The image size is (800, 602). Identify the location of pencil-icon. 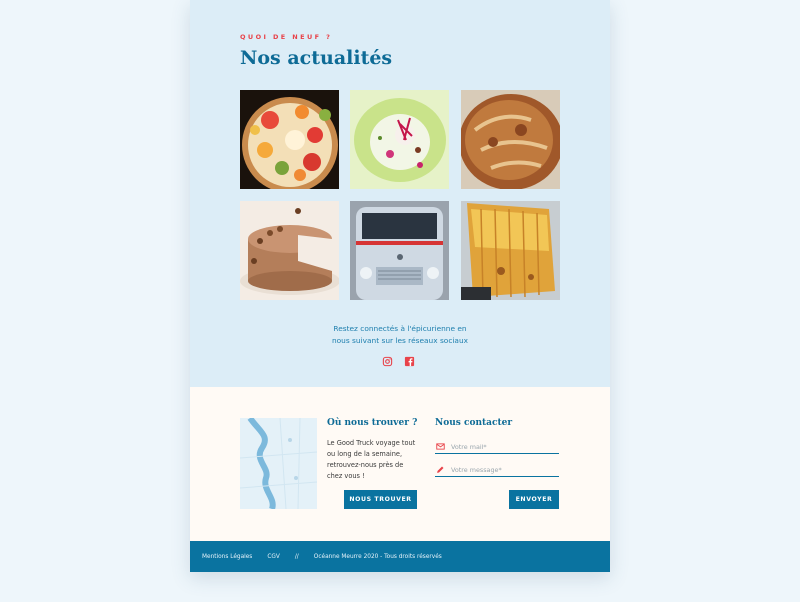
(440, 469).